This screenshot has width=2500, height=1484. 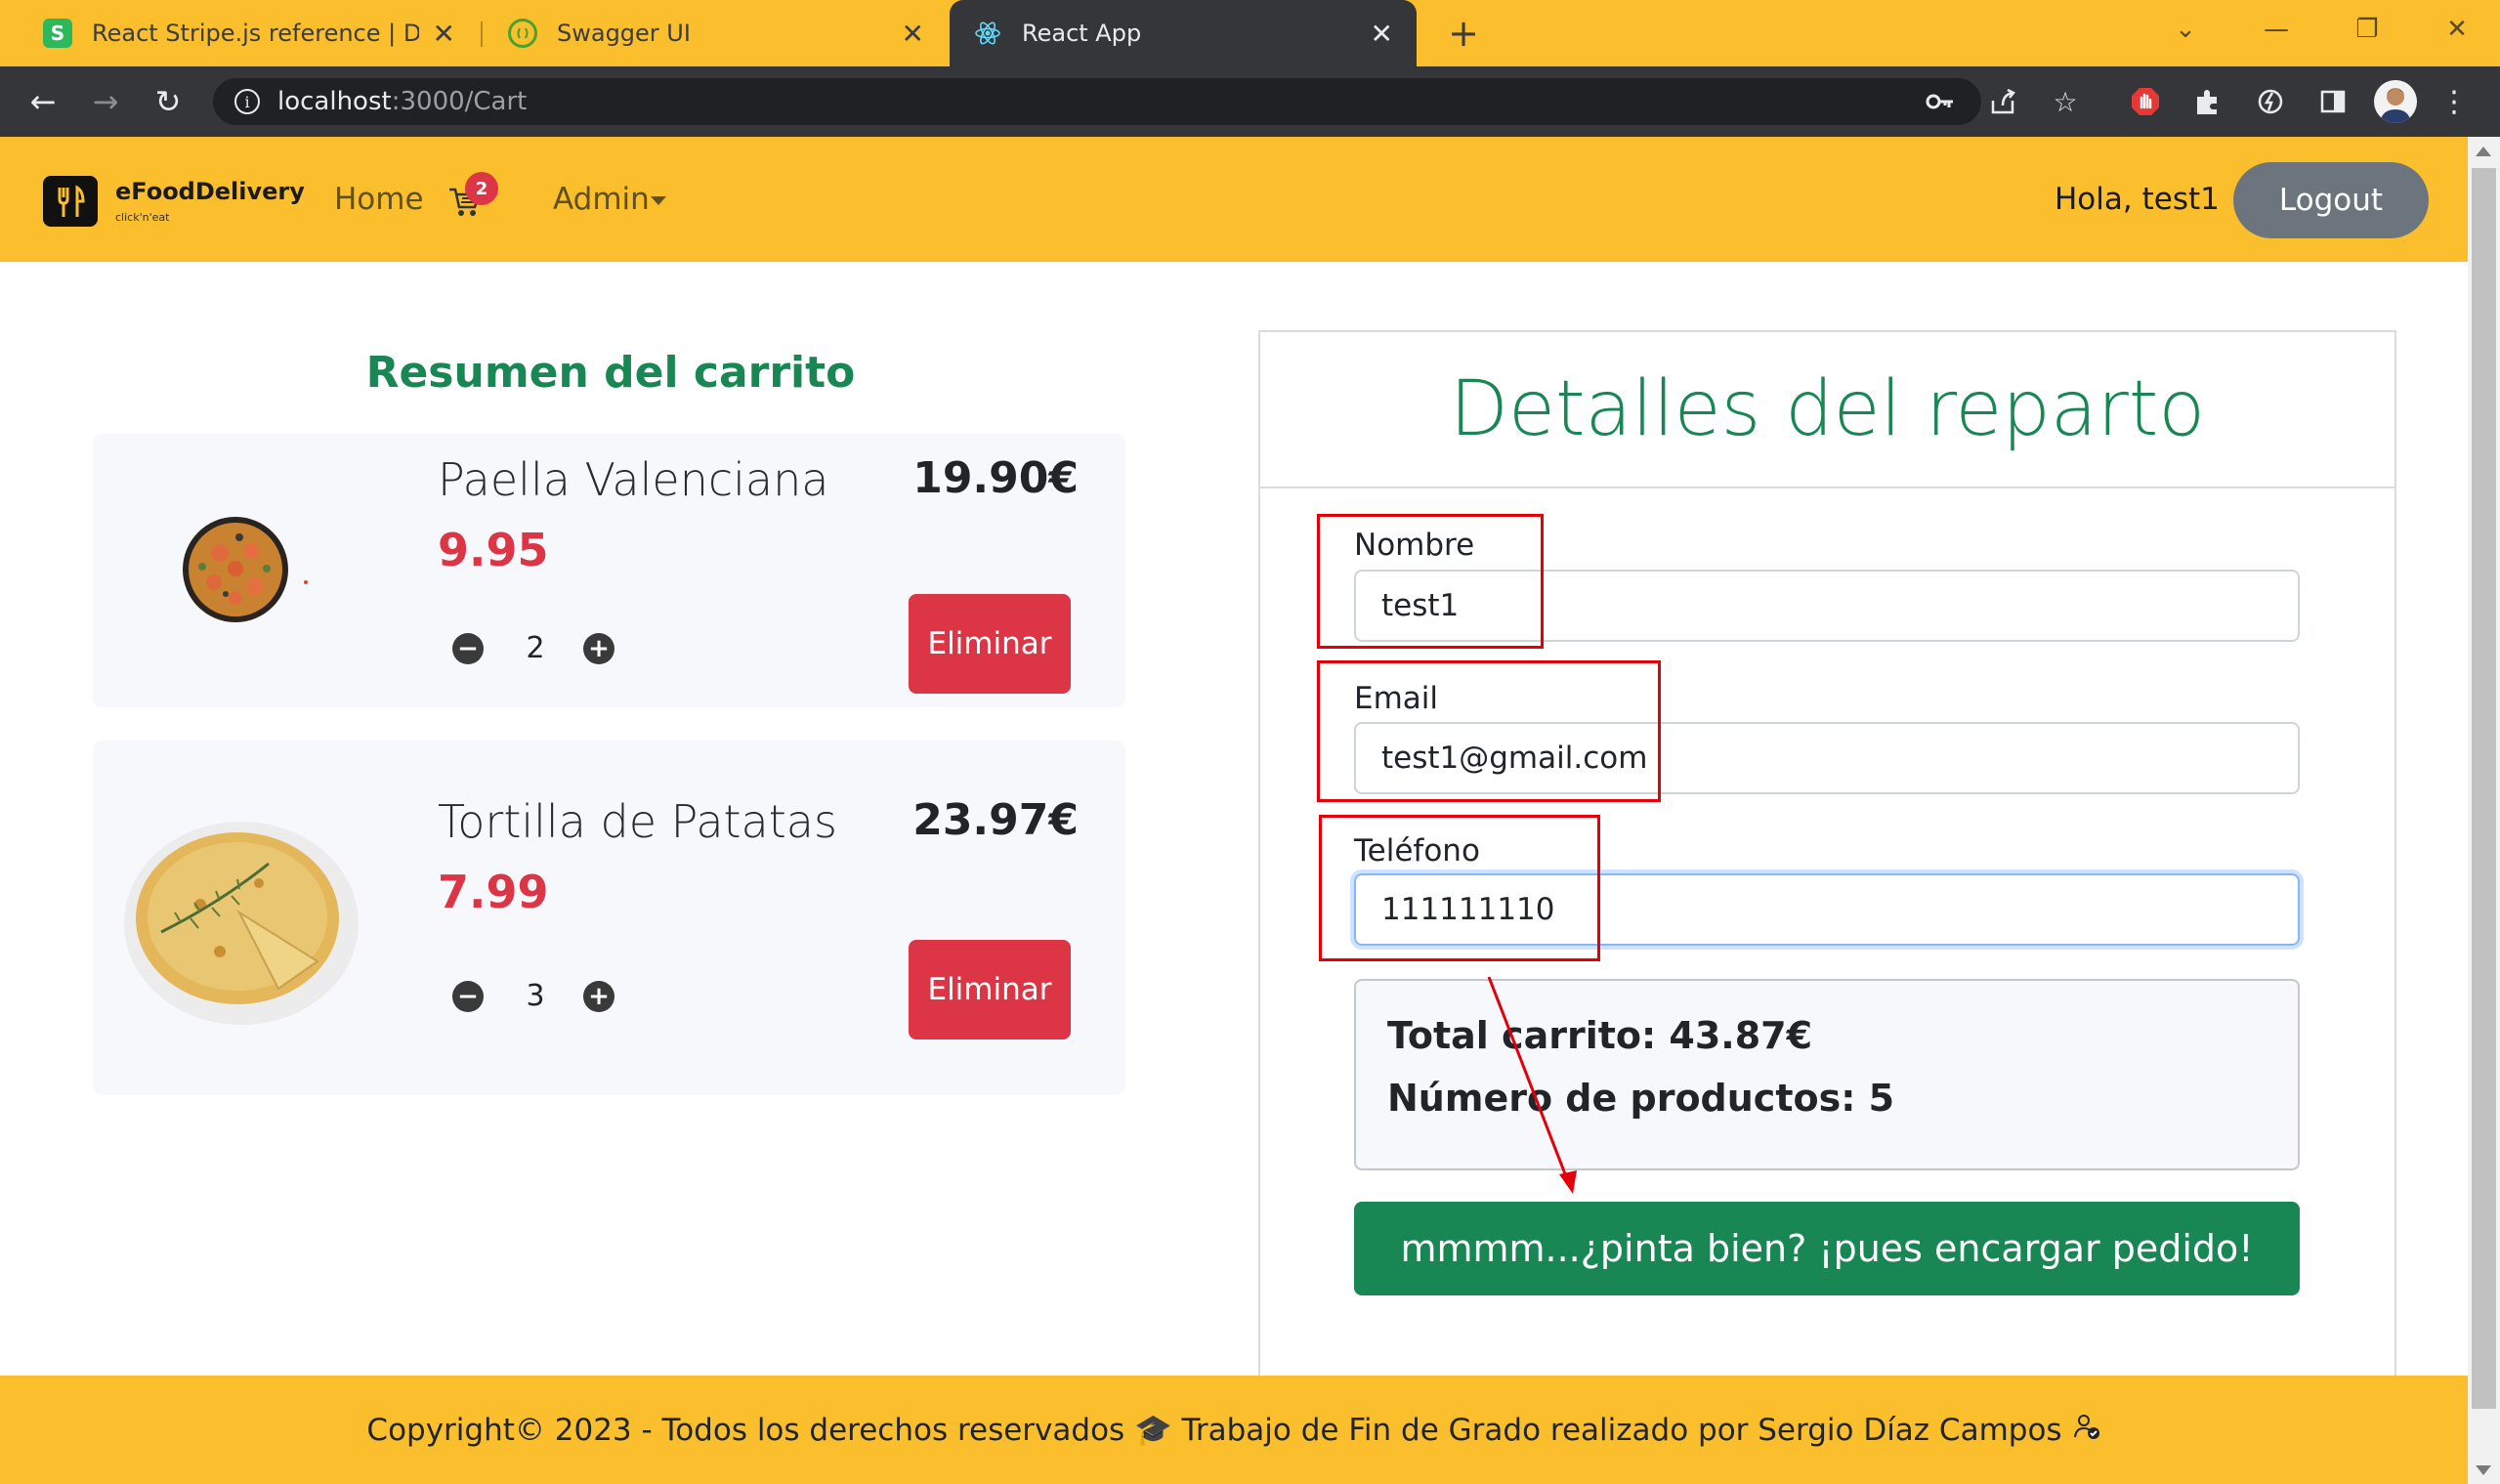 I want to click on nav-admin-dropdown: Admin, so click(x=602, y=199).